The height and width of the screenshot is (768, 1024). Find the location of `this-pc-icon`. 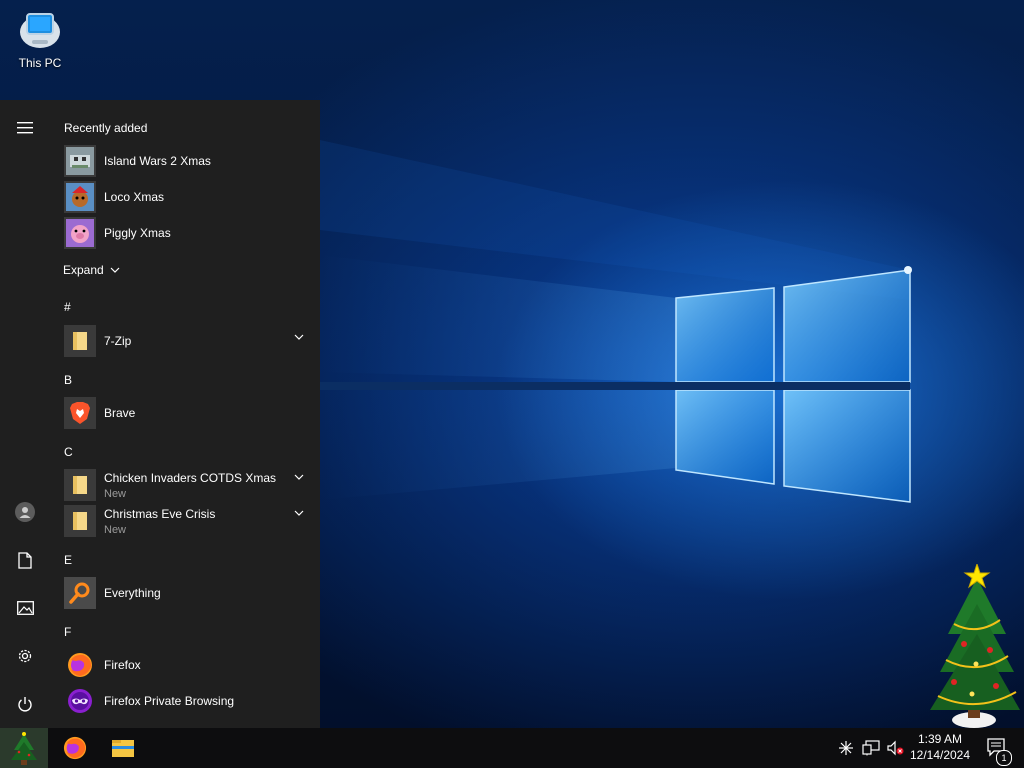

this-pc-icon is located at coordinates (40, 28).